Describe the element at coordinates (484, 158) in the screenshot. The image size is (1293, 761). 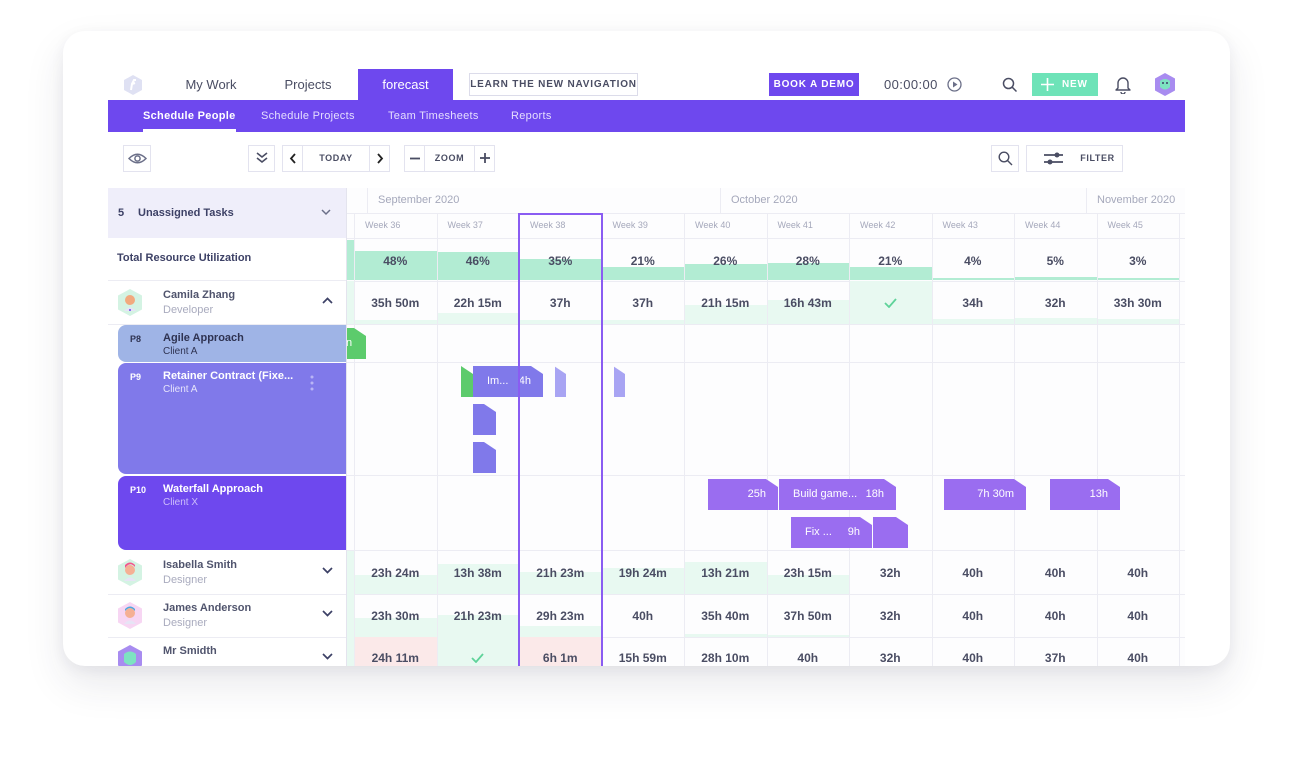
I see `zoom-in-button` at that location.